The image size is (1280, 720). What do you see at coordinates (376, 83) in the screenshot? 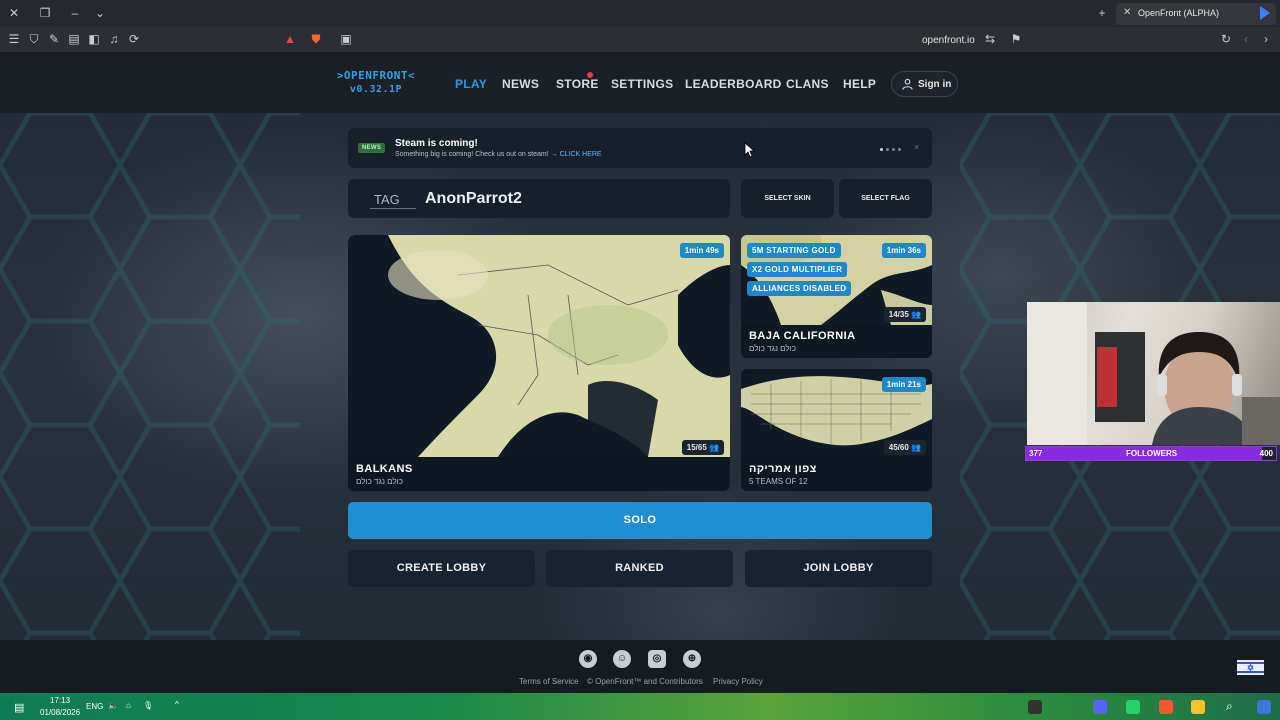
I see `openfront-logo: >OPENFRONT< v0.32.1P` at bounding box center [376, 83].